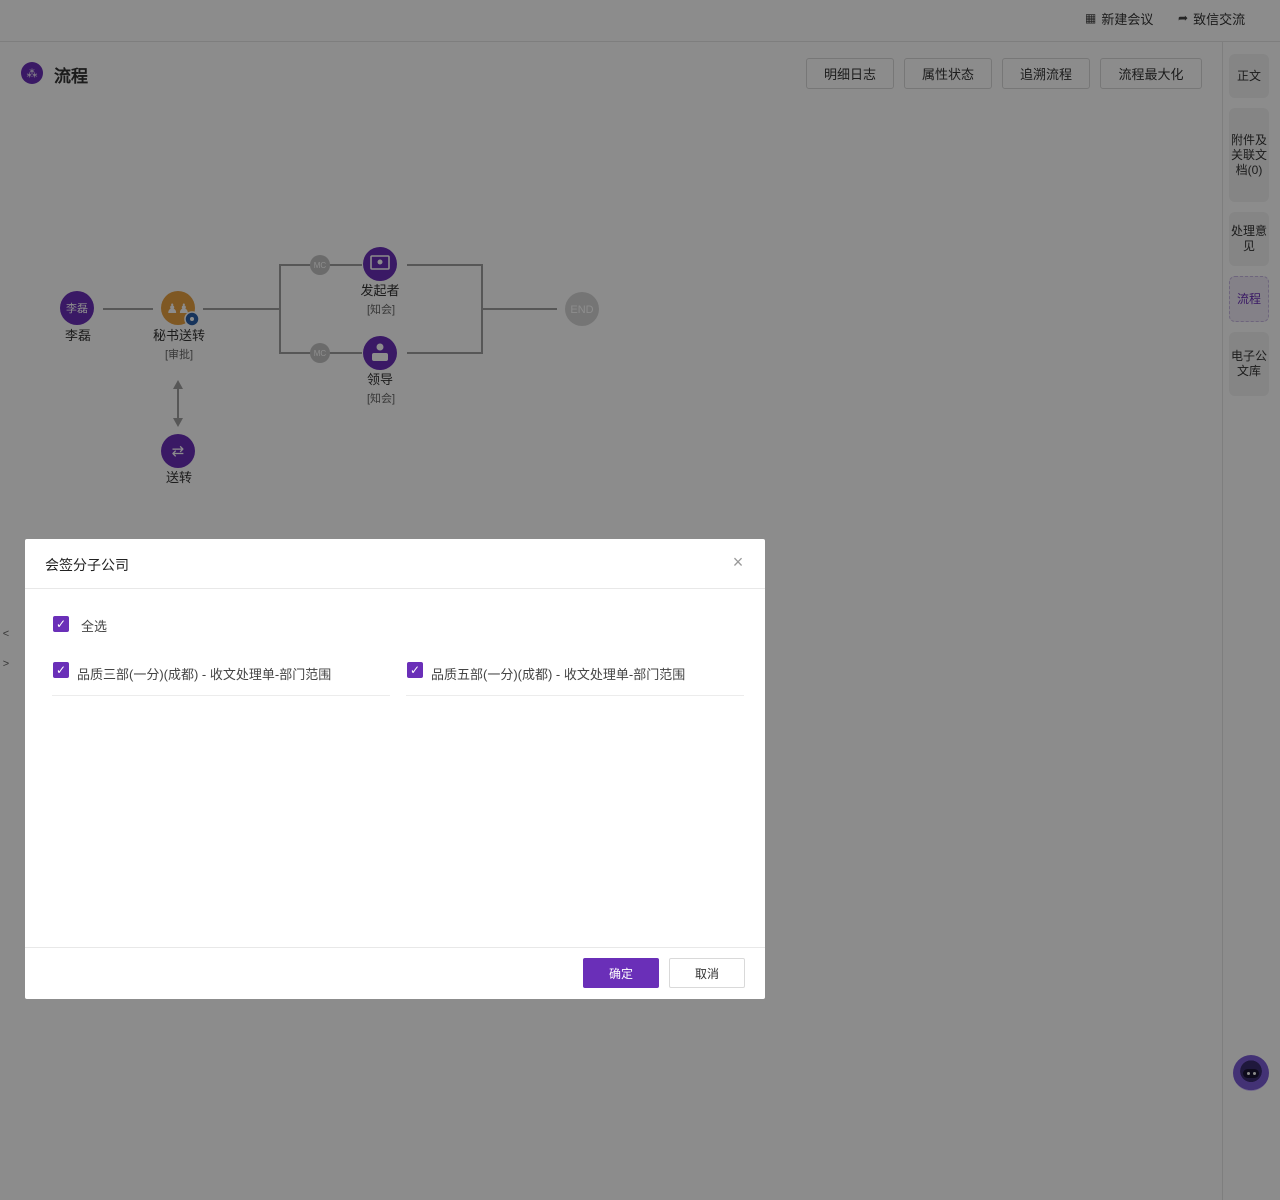 The width and height of the screenshot is (1280, 1200). Describe the element at coordinates (395, 973) in the screenshot. I see `dialog-footer: 确定 取消` at that location.